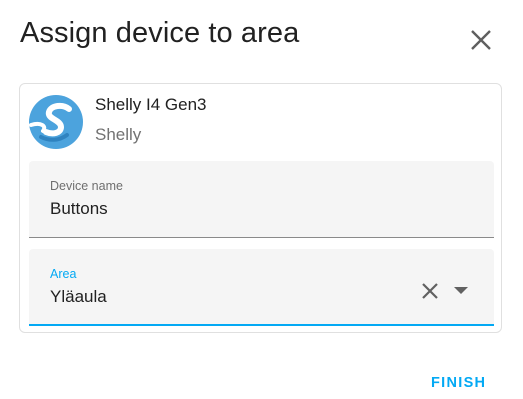 The height and width of the screenshot is (399, 523). I want to click on area-dropdown-button, so click(461, 291).